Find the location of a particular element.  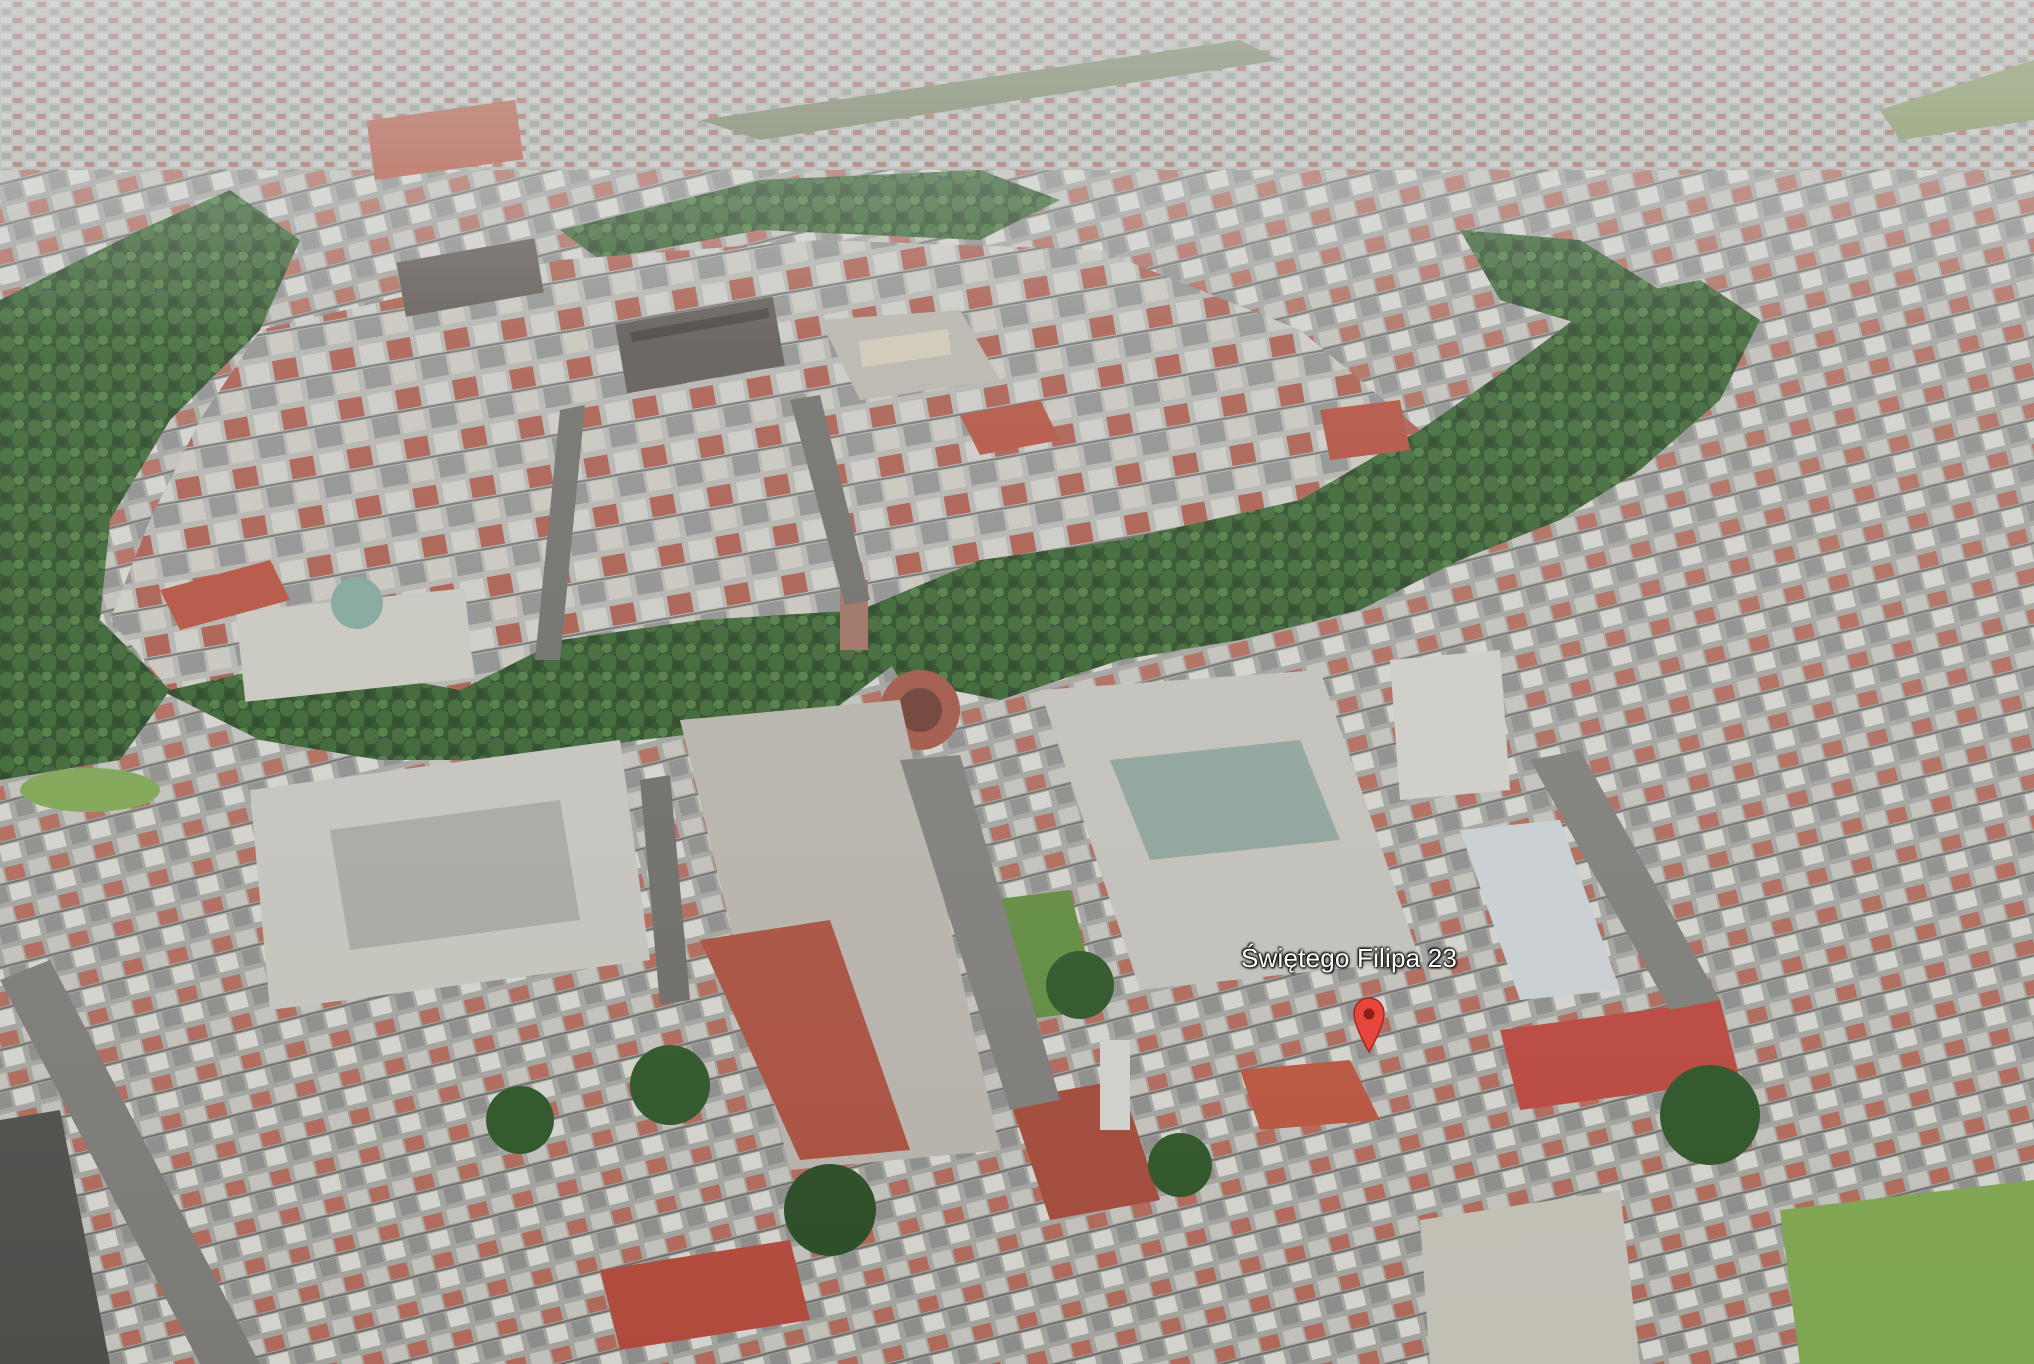

address-label: Świętego Filipa 23 is located at coordinates (1349, 958).